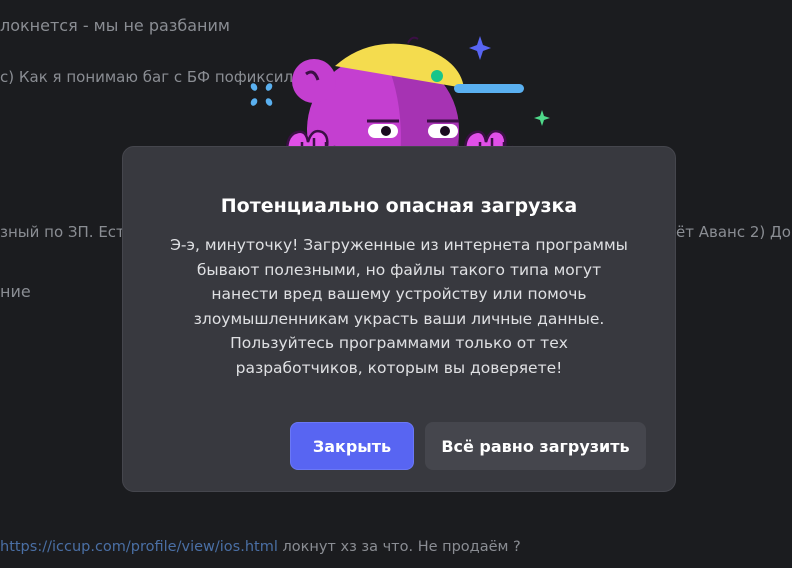 Image resolution: width=792 pixels, height=568 pixels. Describe the element at coordinates (535, 446) in the screenshot. I see `download-anyway-button: Всё равно загрузить` at that location.